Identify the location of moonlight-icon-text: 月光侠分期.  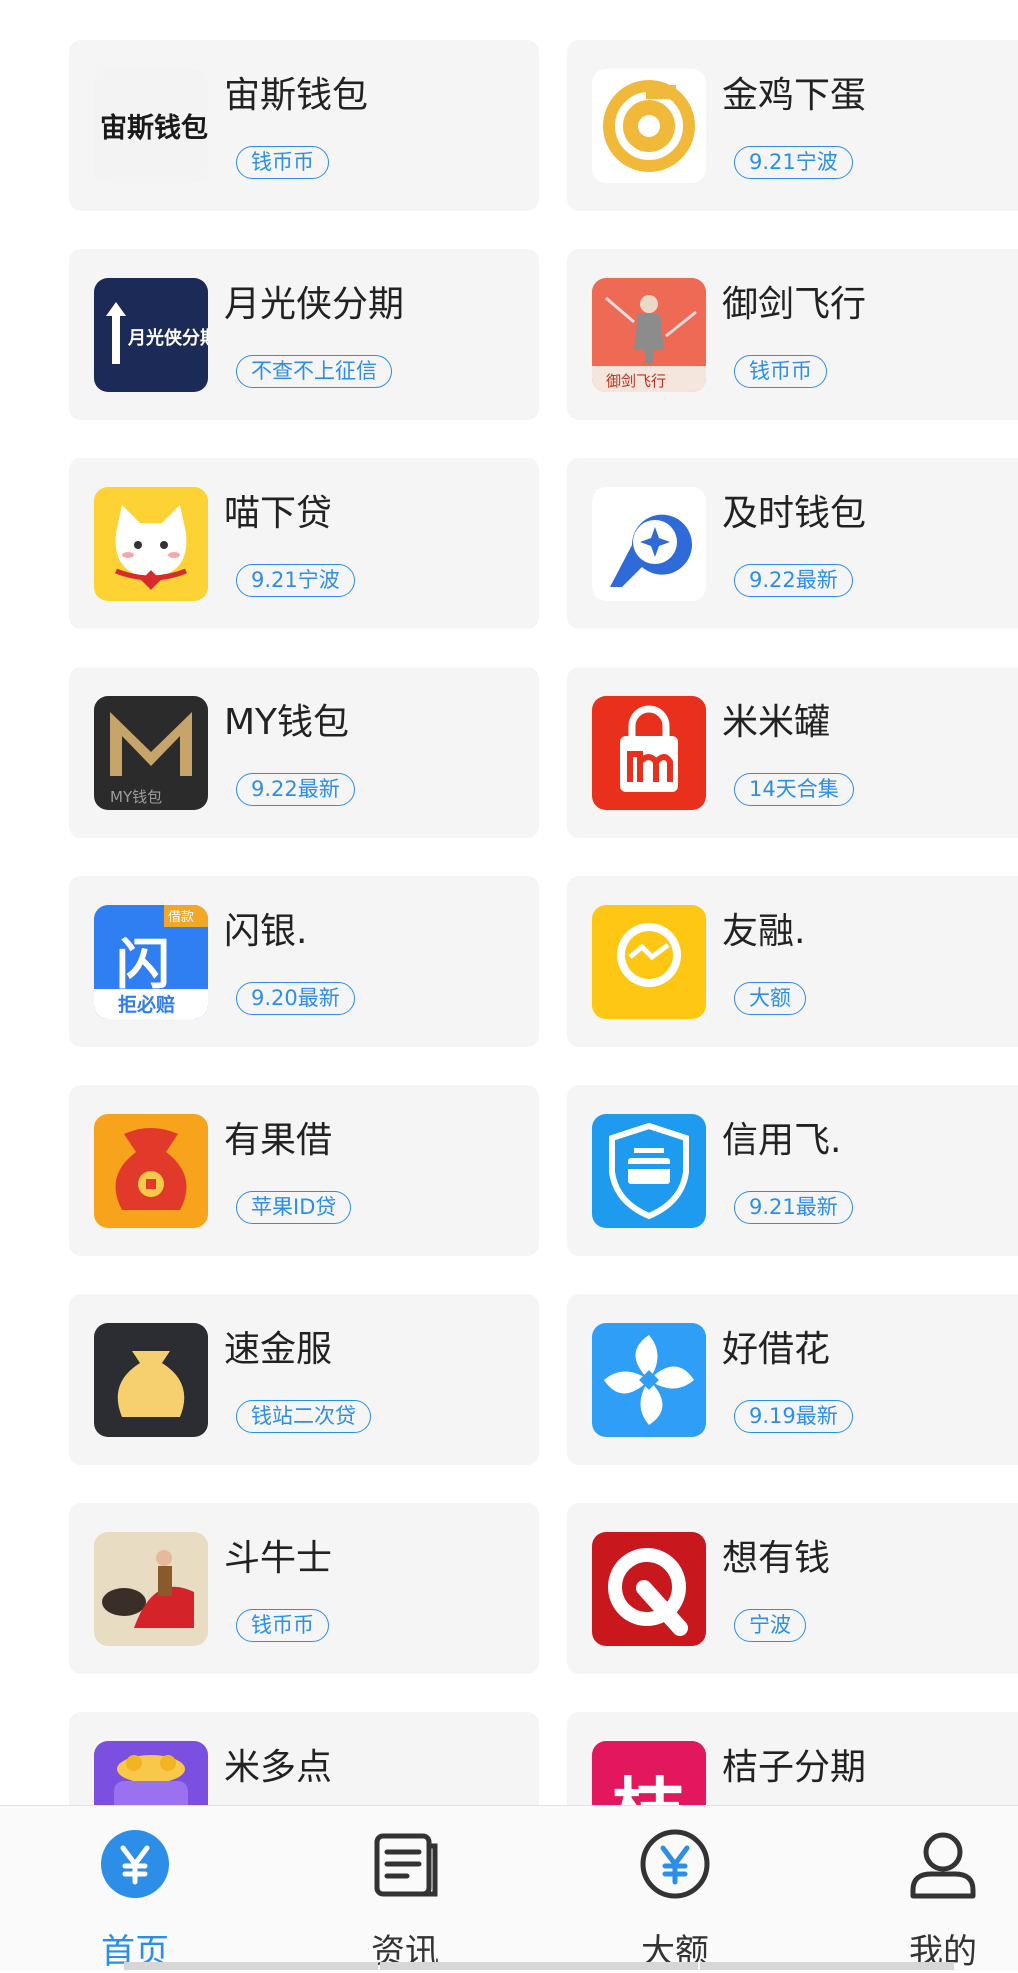
(167, 338).